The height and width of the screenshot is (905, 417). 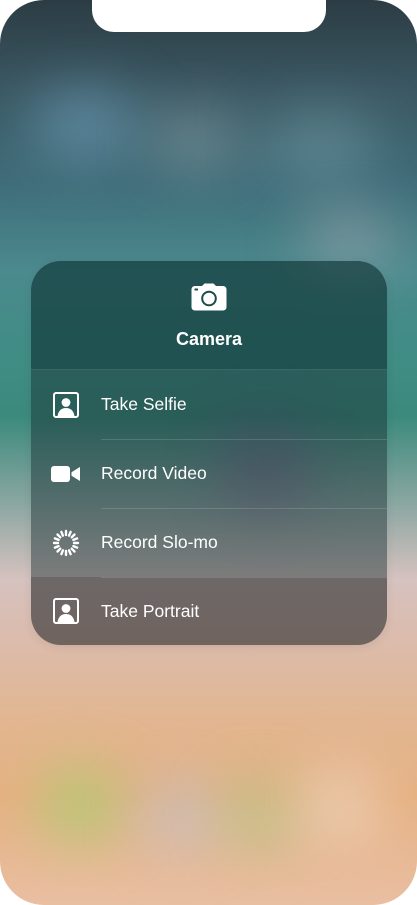 What do you see at coordinates (66, 404) in the screenshot?
I see `selfie-portrait-icon` at bounding box center [66, 404].